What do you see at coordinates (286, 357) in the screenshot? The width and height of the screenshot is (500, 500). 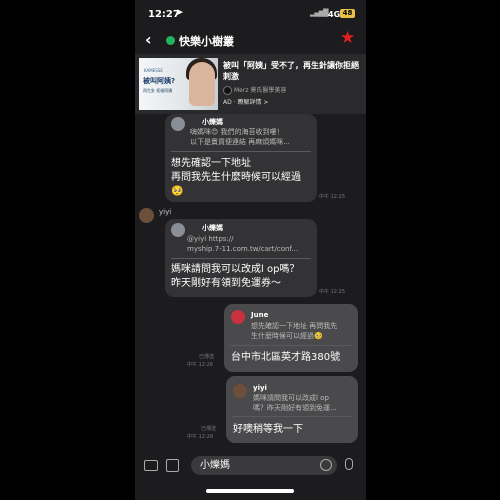 I see `message-text: 台中市北區英才路380號` at bounding box center [286, 357].